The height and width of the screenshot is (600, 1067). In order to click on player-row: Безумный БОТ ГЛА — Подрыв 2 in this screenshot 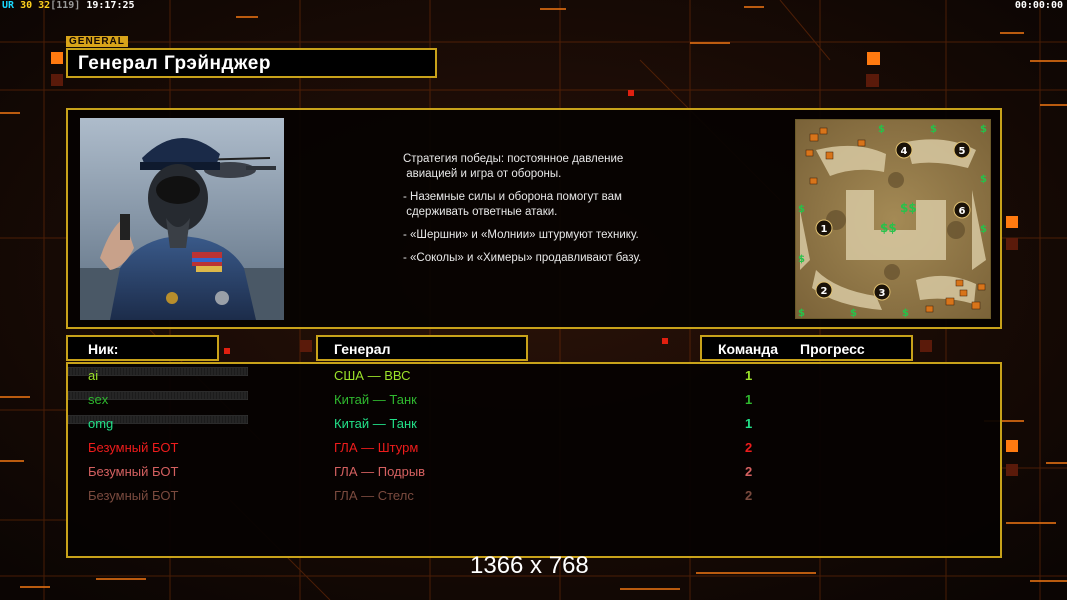, I will do `click(534, 472)`.